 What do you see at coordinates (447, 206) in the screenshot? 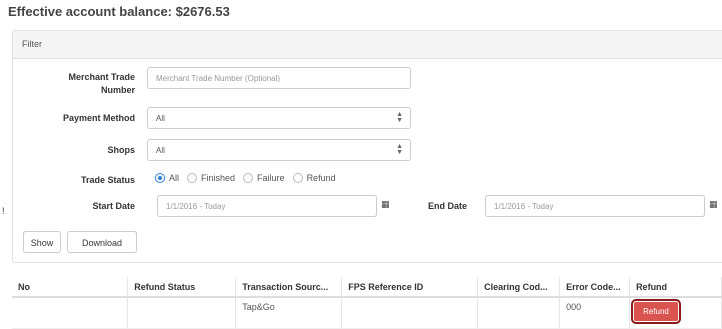
I see `end-date-label: End Date` at bounding box center [447, 206].